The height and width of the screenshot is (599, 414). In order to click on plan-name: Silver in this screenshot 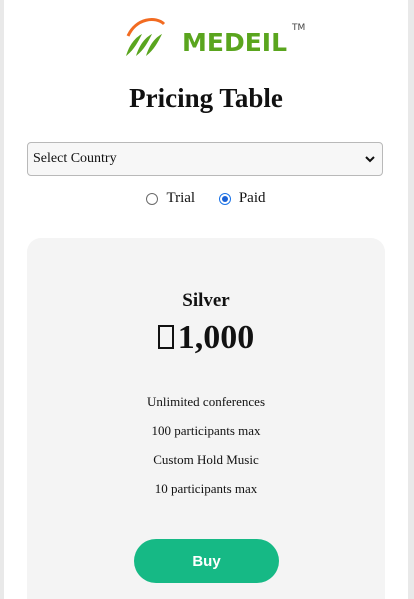, I will do `click(206, 300)`.